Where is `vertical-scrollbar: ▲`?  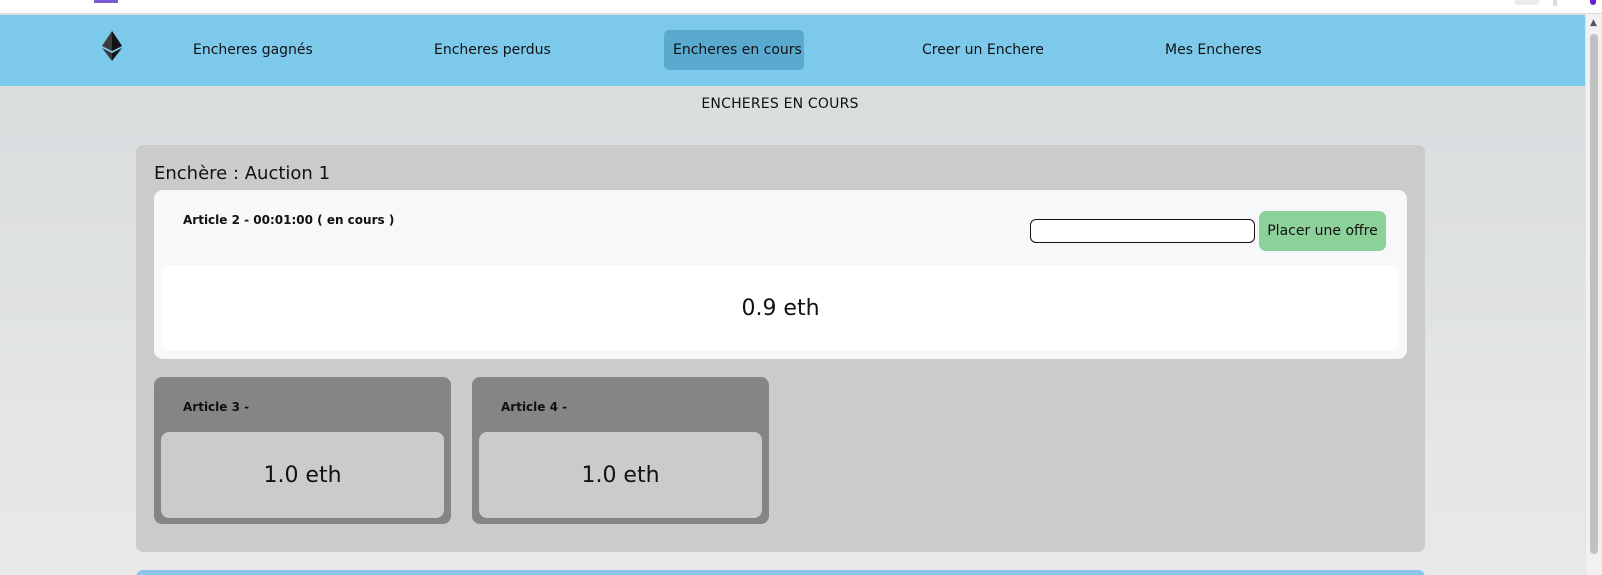 vertical-scrollbar: ▲ is located at coordinates (1593, 294).